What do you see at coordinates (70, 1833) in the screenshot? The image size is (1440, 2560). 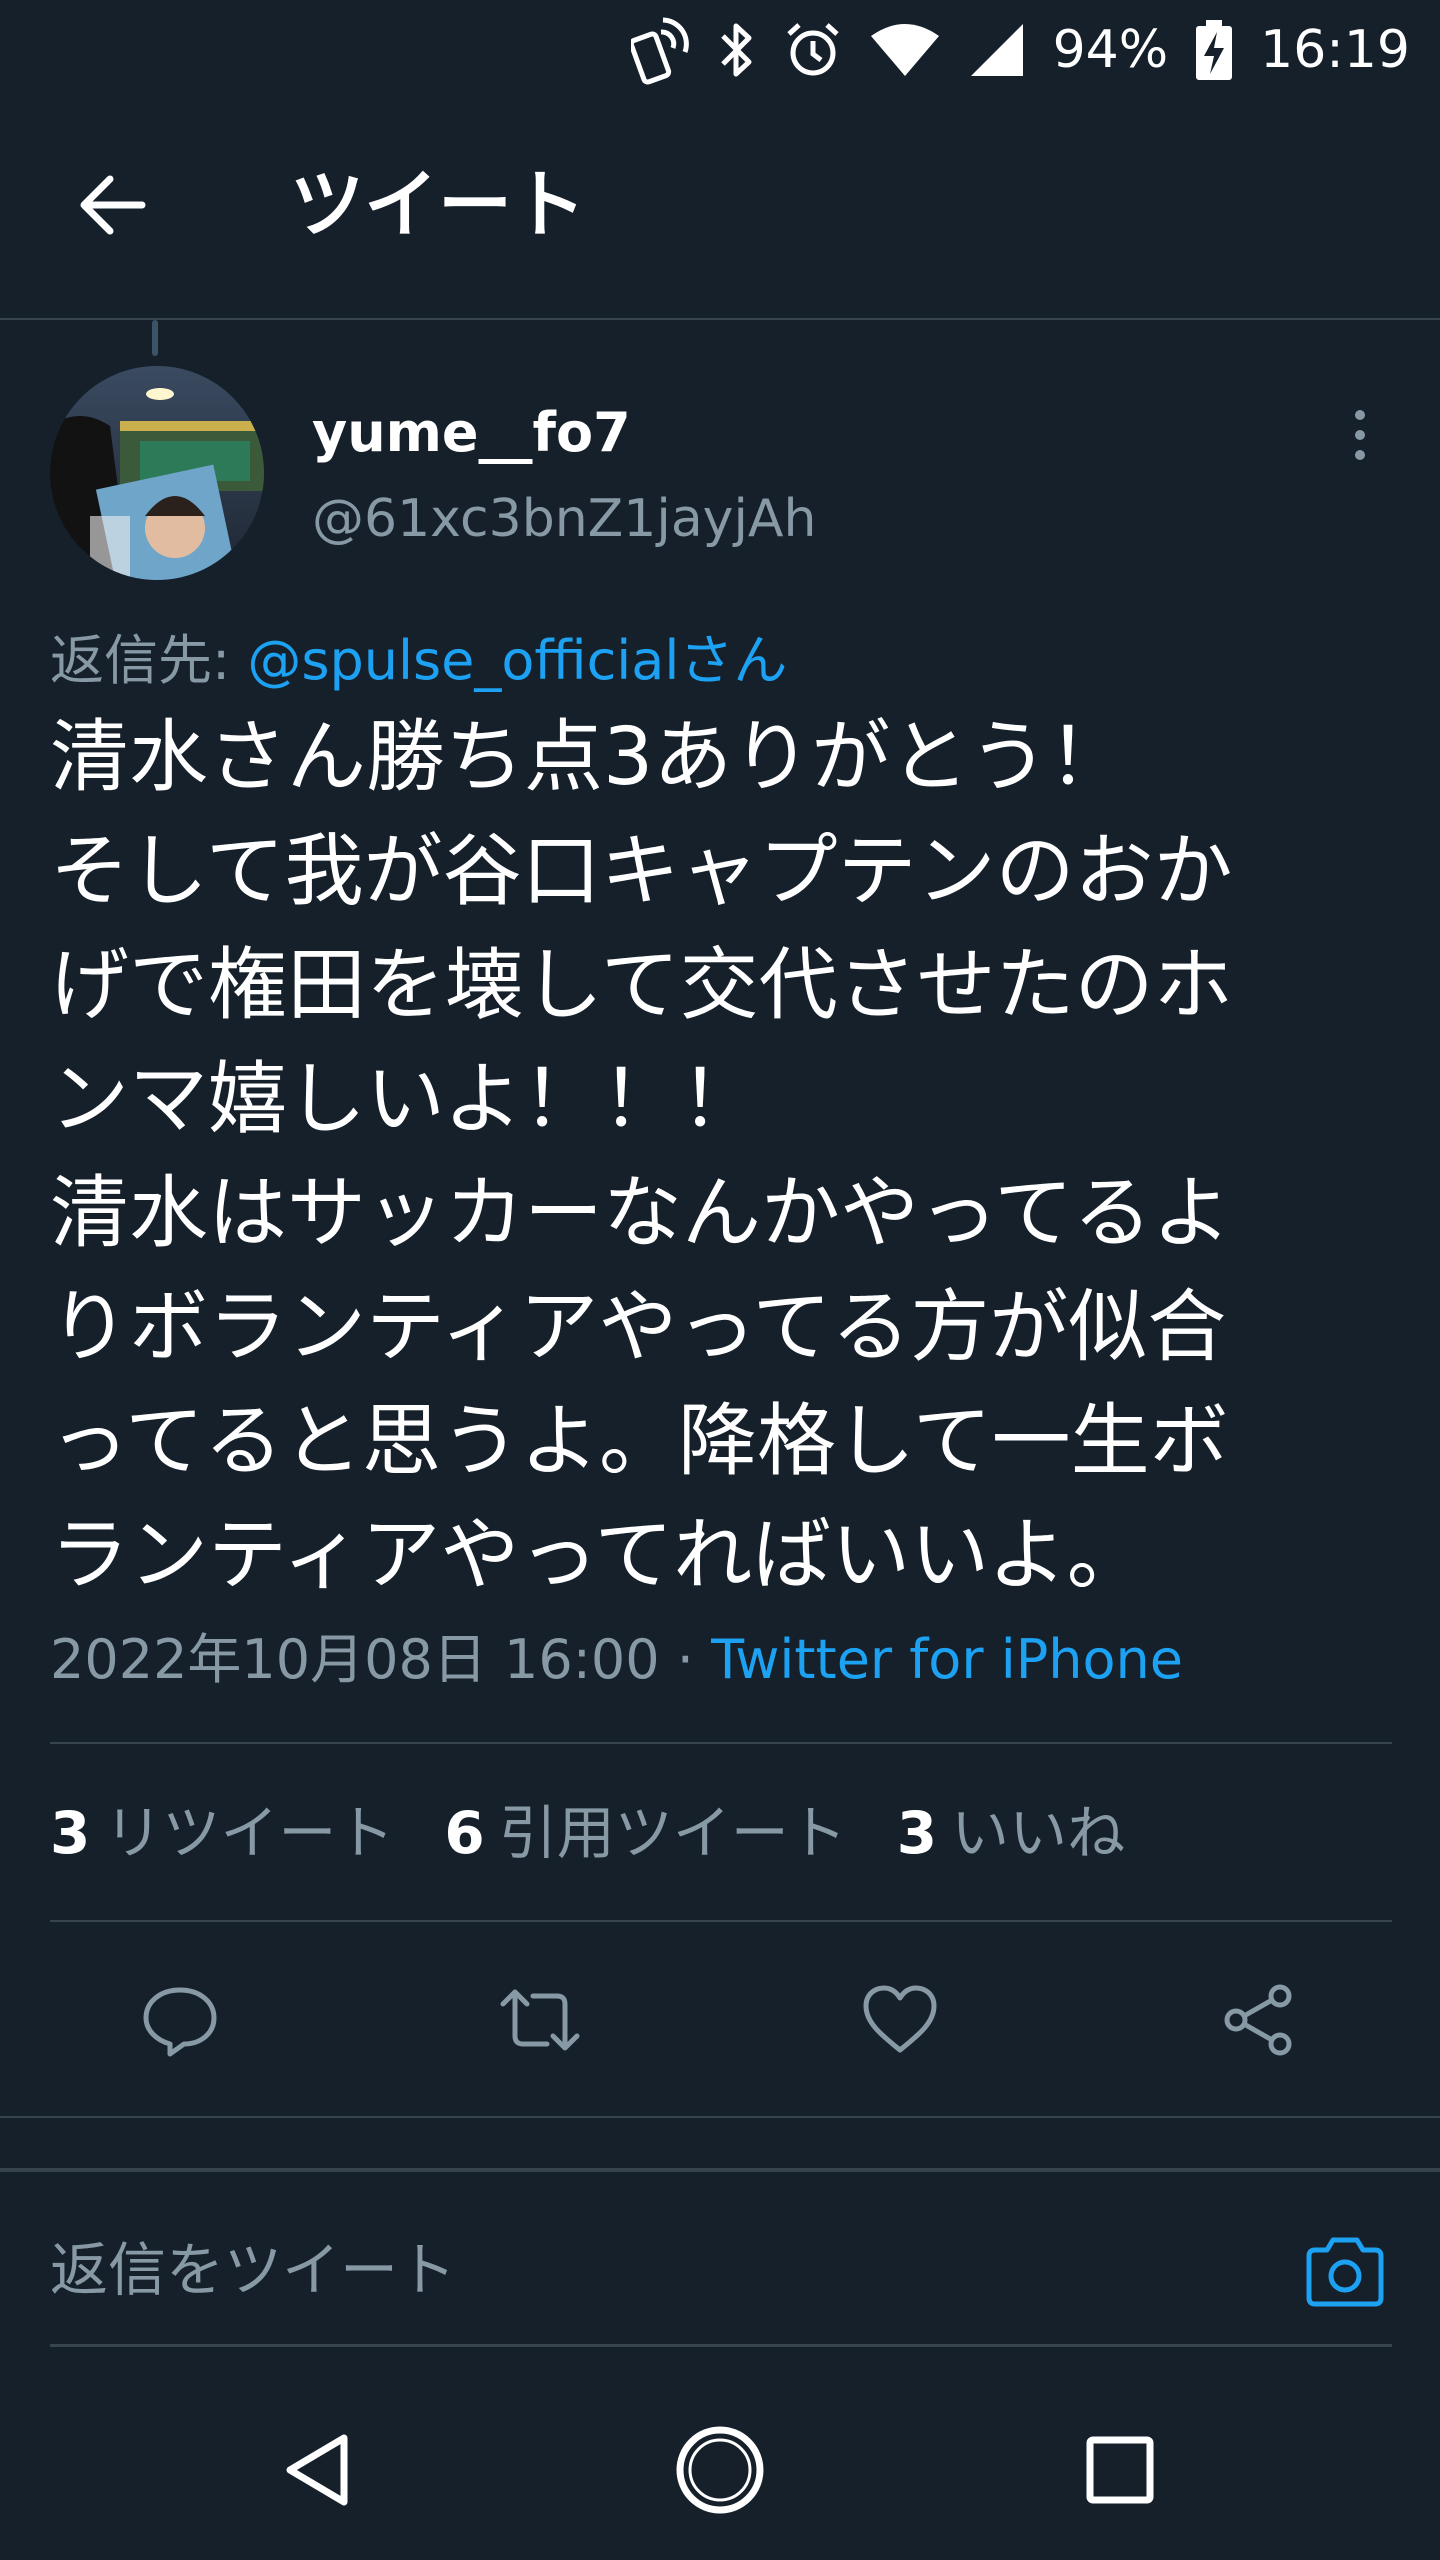 I see `retweets-count: 3` at bounding box center [70, 1833].